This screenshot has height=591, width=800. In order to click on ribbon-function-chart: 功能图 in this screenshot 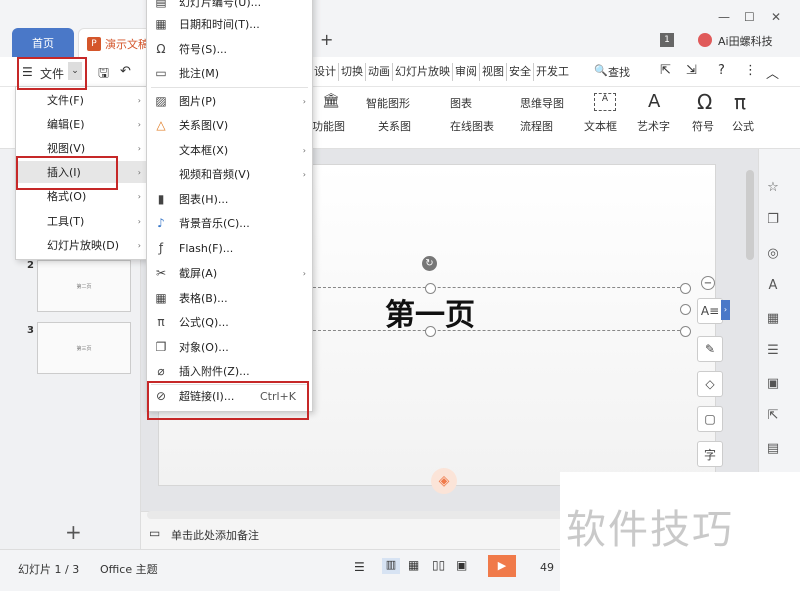, I will do `click(328, 126)`.